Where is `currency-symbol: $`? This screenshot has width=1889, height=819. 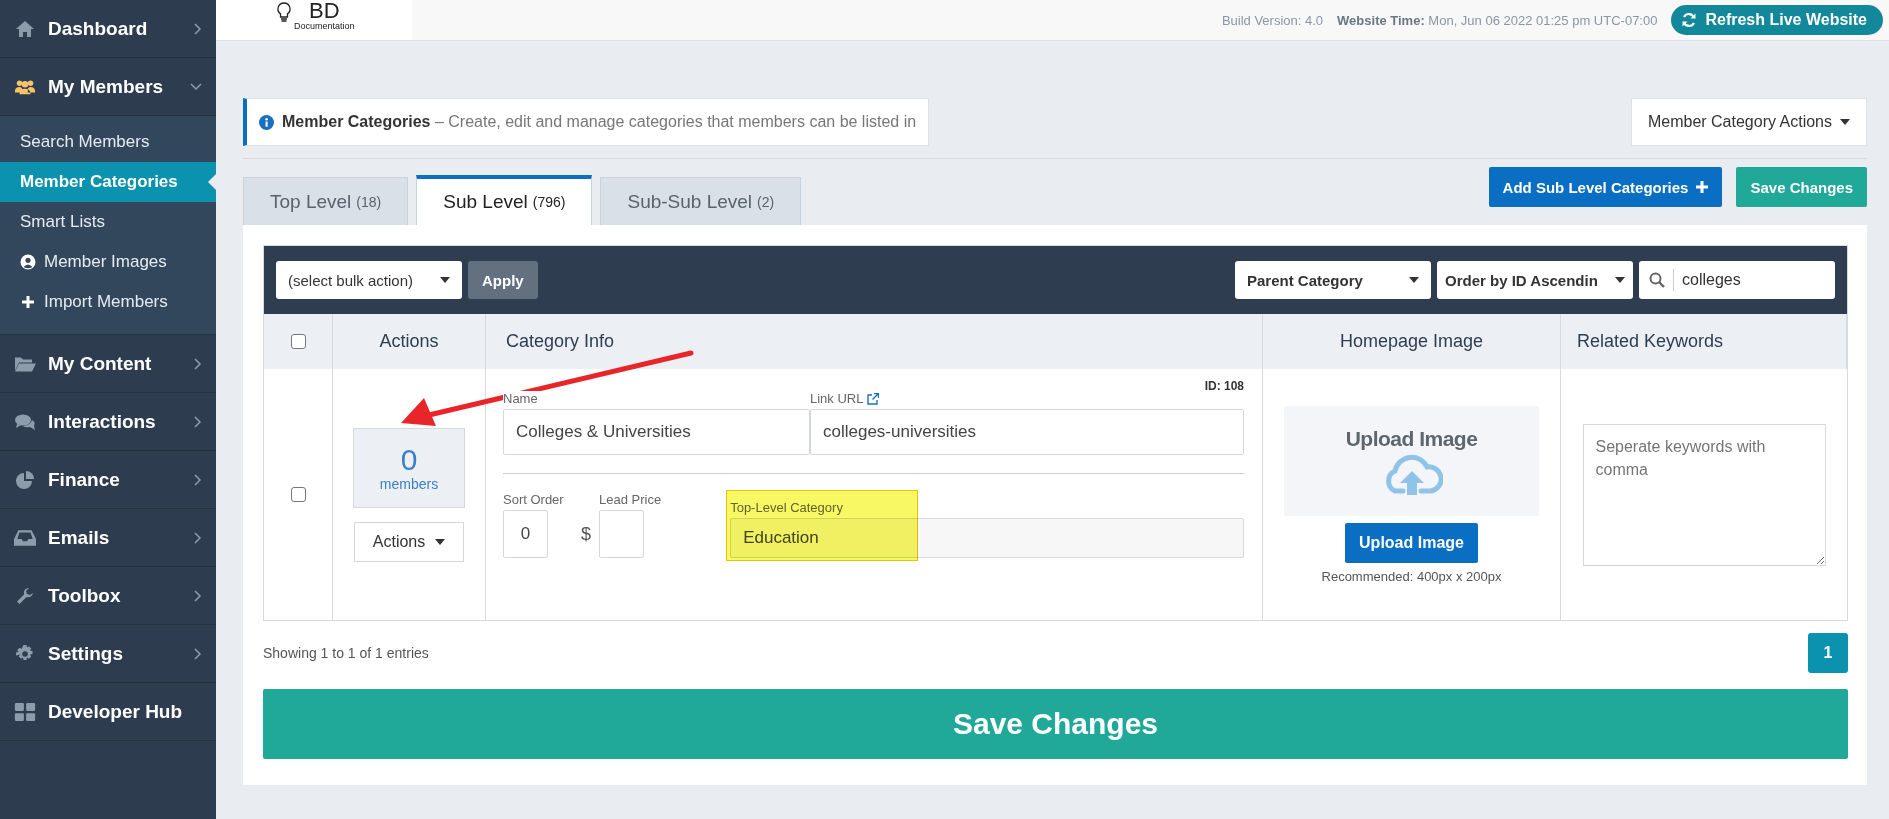 currency-symbol: $ is located at coordinates (586, 534).